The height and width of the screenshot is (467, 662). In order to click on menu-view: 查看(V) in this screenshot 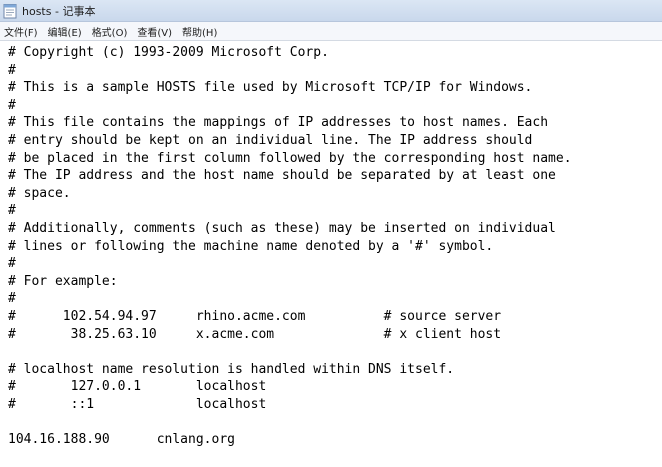, I will do `click(154, 31)`.